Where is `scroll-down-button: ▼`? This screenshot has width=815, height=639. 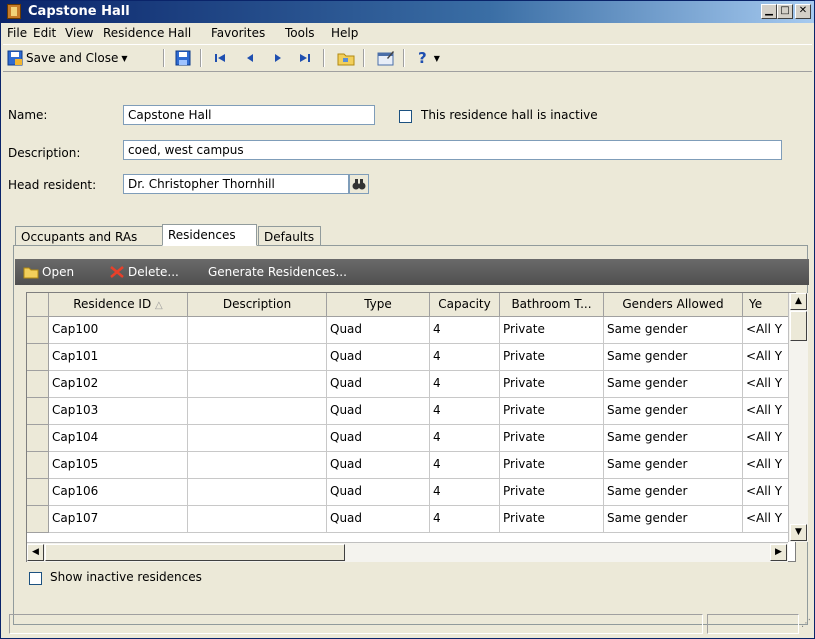
scroll-down-button: ▼ is located at coordinates (798, 532).